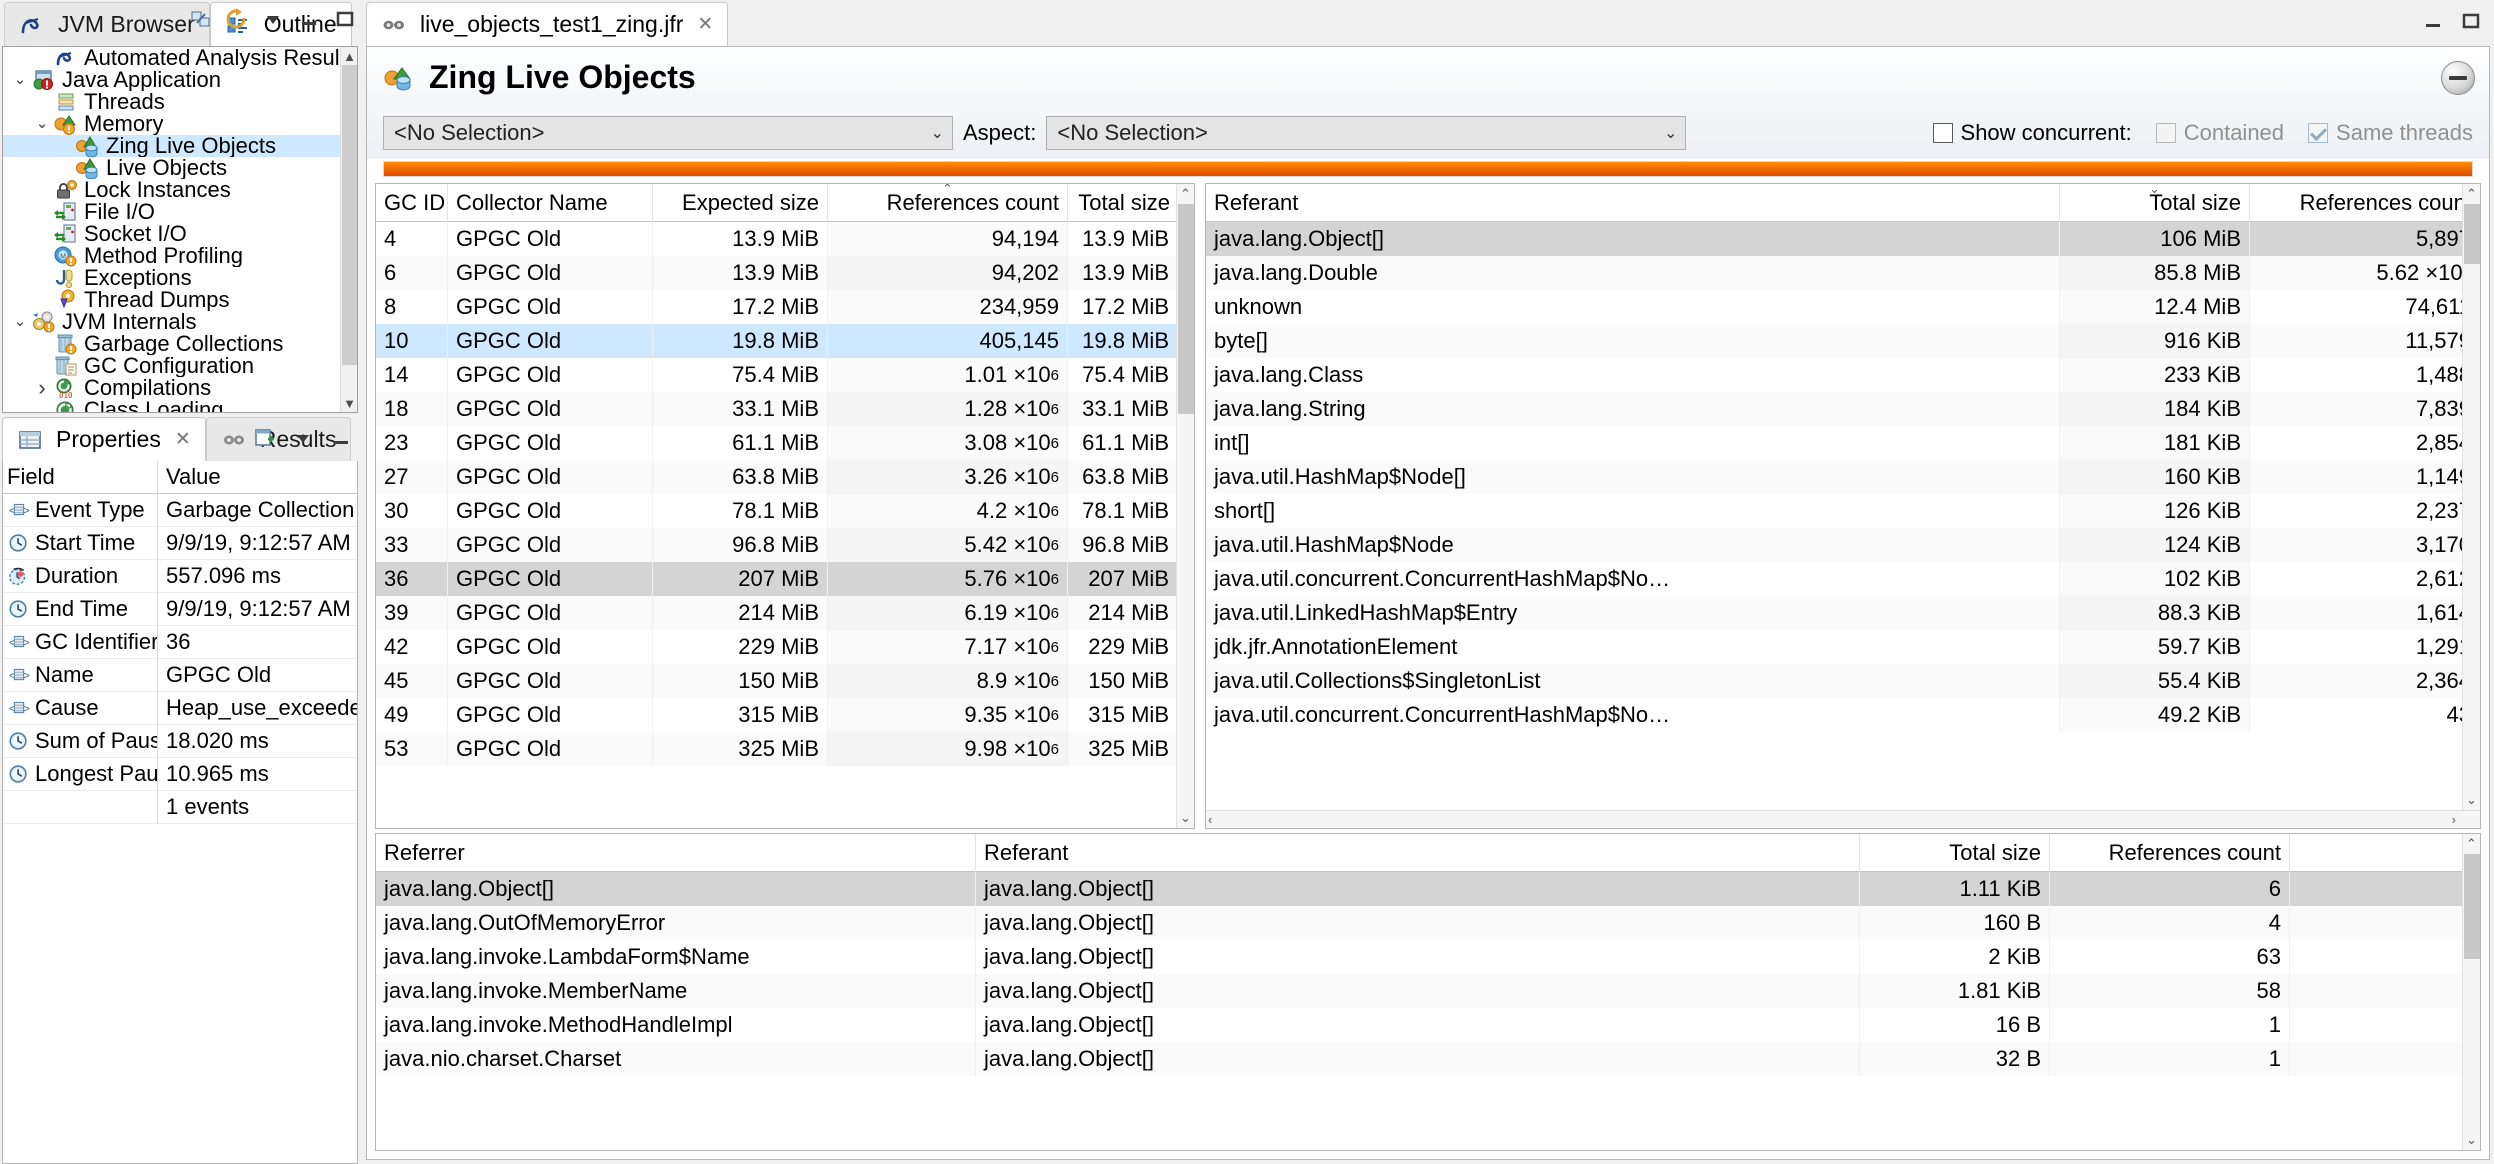 The height and width of the screenshot is (1164, 2494). What do you see at coordinates (547, 24) in the screenshot?
I see `tab-jfr-file: live_objects_test1_zing.jfr ✕` at bounding box center [547, 24].